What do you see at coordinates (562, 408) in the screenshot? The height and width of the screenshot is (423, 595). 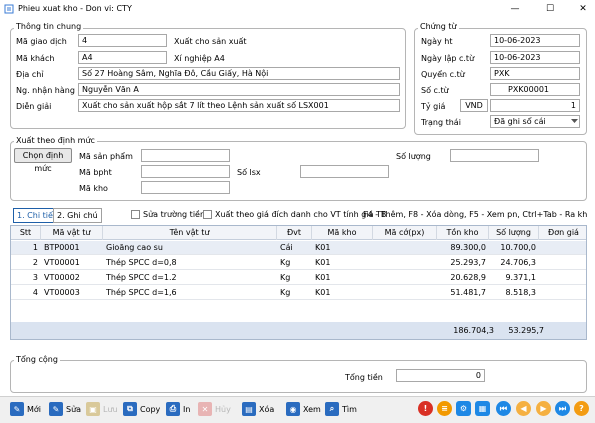 I see `last-record-icon: ⏭` at bounding box center [562, 408].